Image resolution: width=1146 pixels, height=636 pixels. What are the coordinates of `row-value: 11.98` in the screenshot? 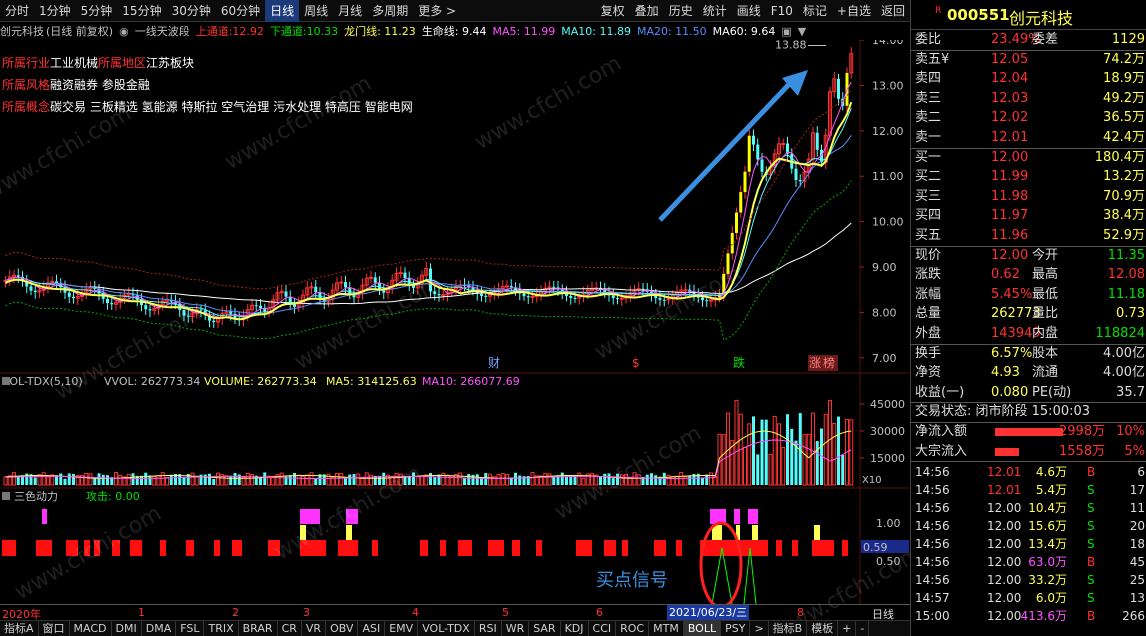 It's located at (1010, 196).